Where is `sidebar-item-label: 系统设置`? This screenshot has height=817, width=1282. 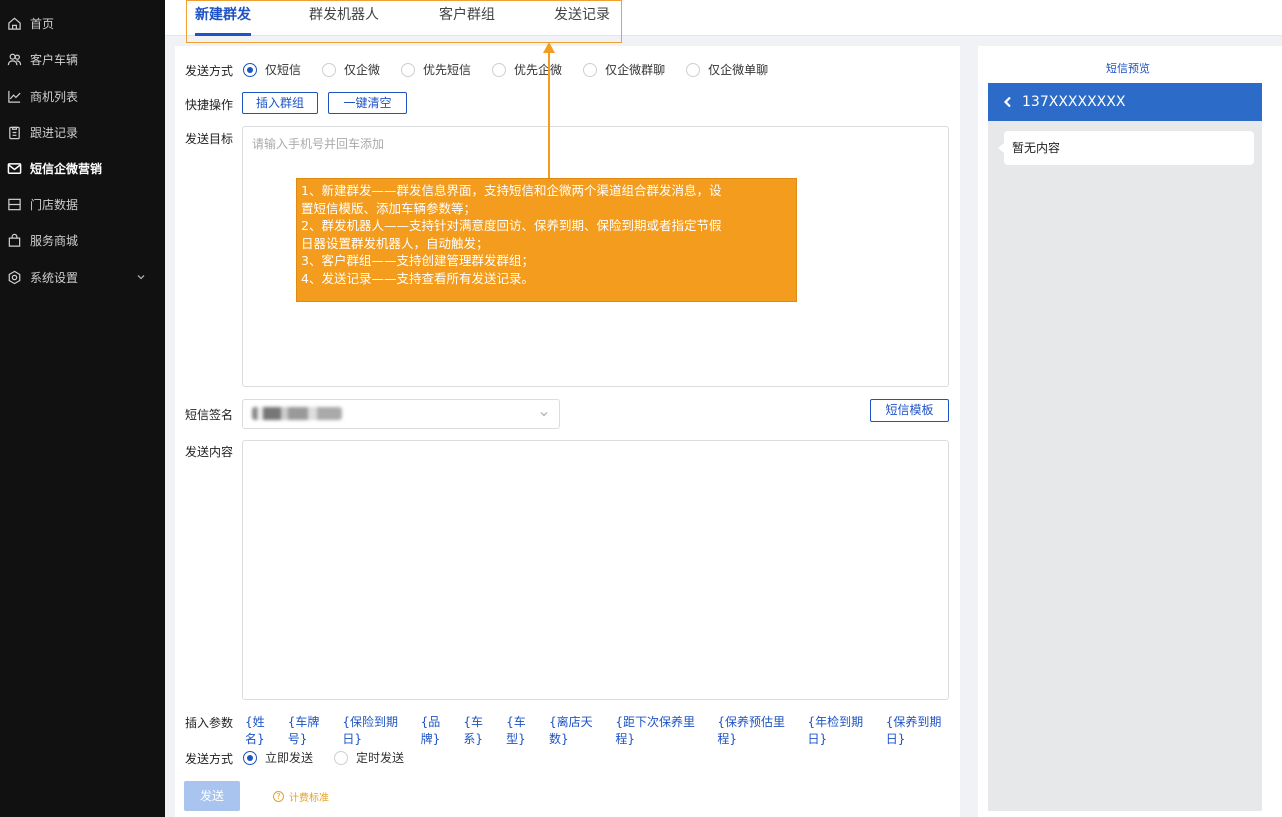 sidebar-item-label: 系统设置 is located at coordinates (54, 277).